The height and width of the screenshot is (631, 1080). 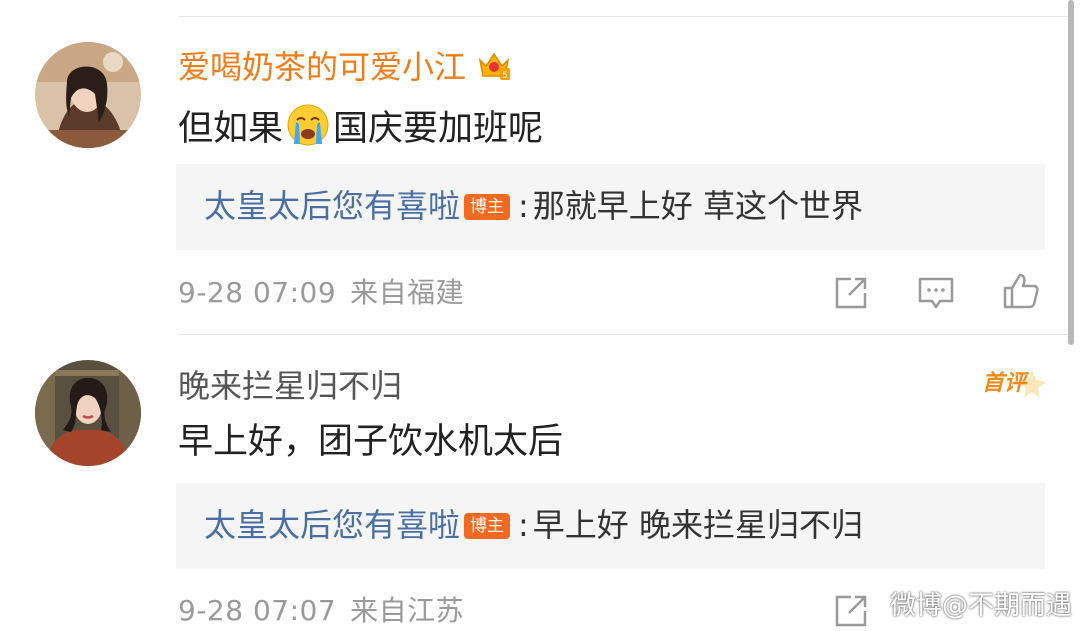 What do you see at coordinates (981, 606) in the screenshot?
I see `watermark: 微博@不期而遇` at bounding box center [981, 606].